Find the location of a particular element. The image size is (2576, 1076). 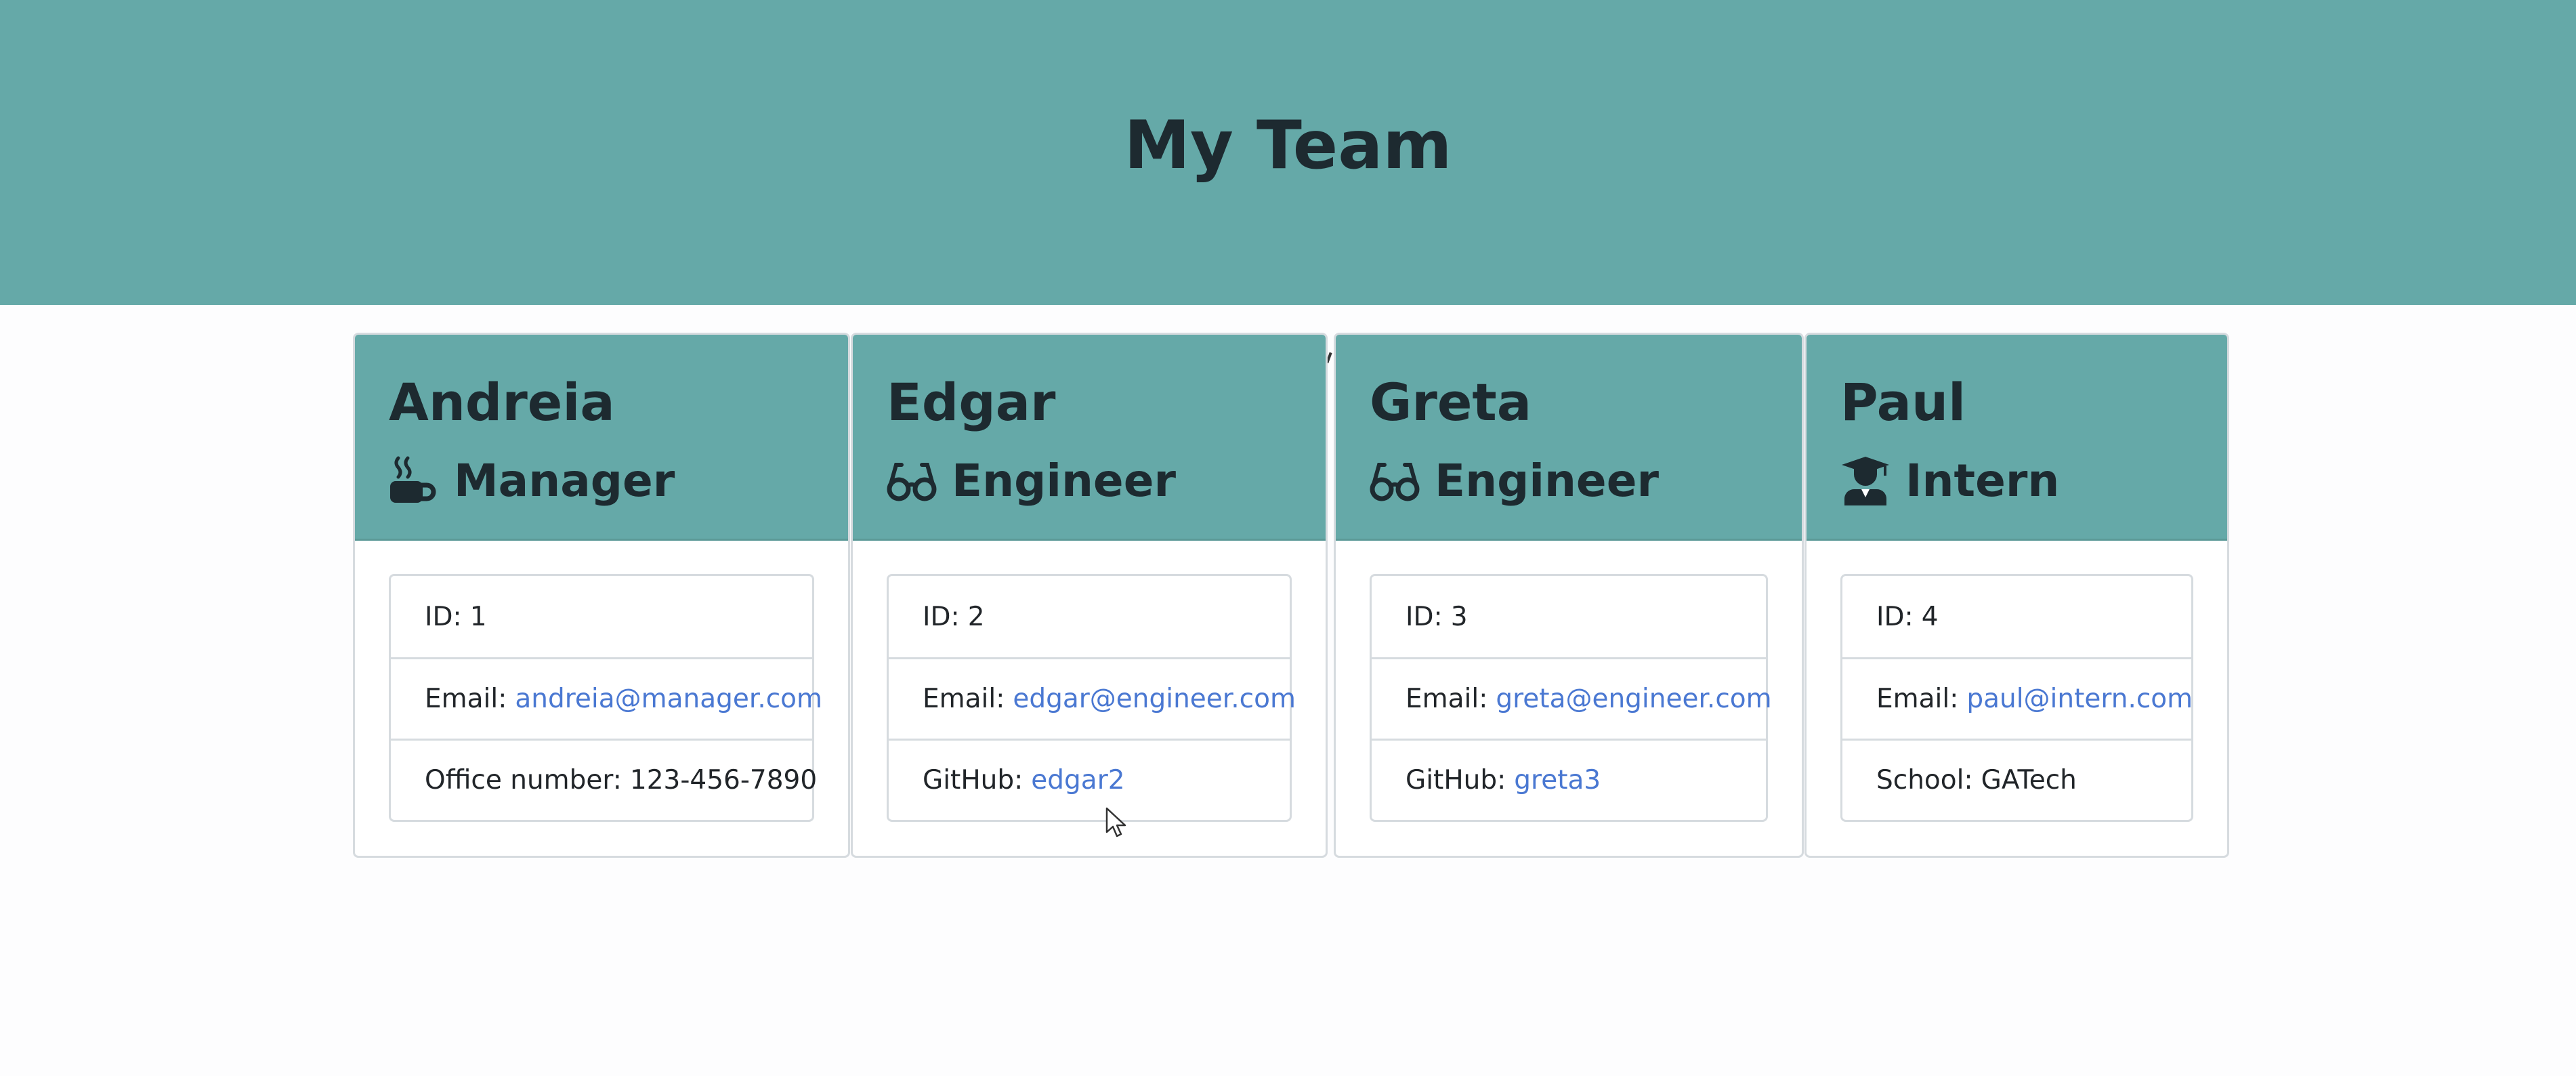

employee-role: Manager is located at coordinates (532, 480).